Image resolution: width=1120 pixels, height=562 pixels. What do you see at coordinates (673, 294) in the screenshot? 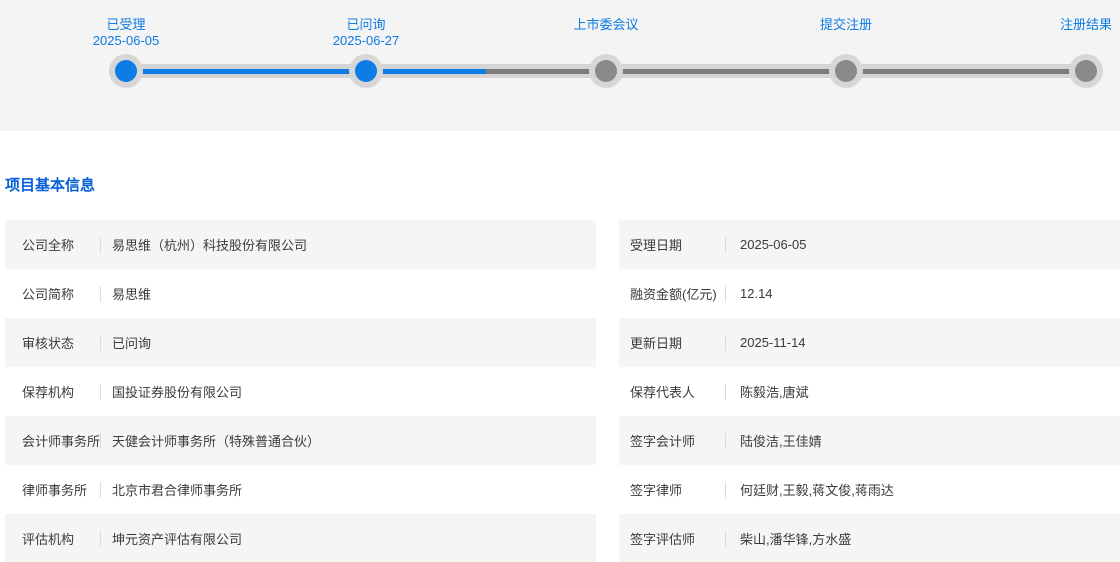
I see `field-label: 融资金额(亿元)` at bounding box center [673, 294].